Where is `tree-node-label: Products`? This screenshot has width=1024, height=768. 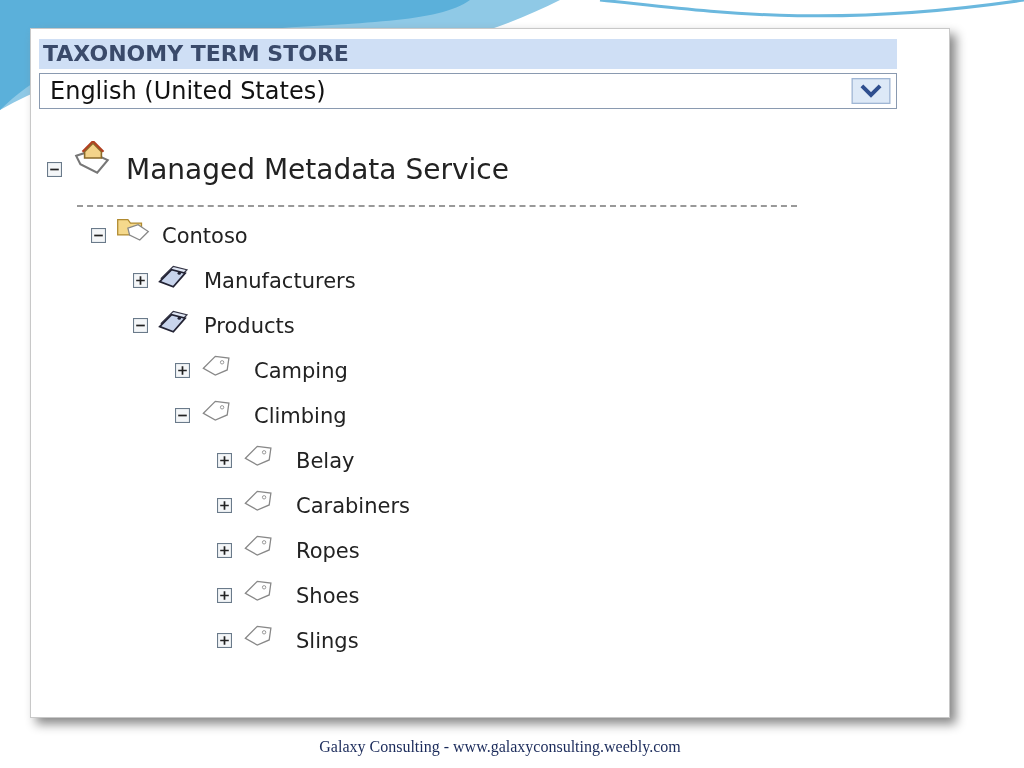 tree-node-label: Products is located at coordinates (247, 325).